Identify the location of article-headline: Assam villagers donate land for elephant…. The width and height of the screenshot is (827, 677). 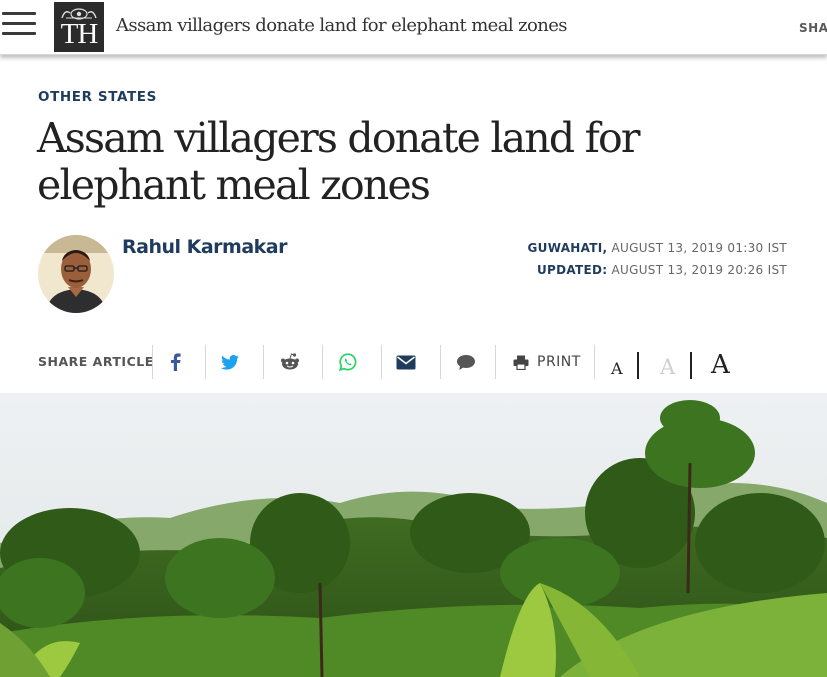
(338, 161).